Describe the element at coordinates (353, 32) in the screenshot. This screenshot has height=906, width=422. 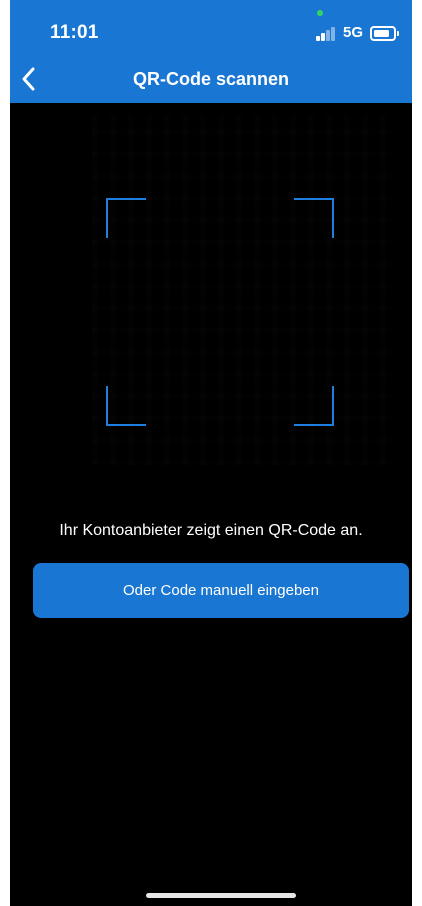
I see `network-type: 5G` at that location.